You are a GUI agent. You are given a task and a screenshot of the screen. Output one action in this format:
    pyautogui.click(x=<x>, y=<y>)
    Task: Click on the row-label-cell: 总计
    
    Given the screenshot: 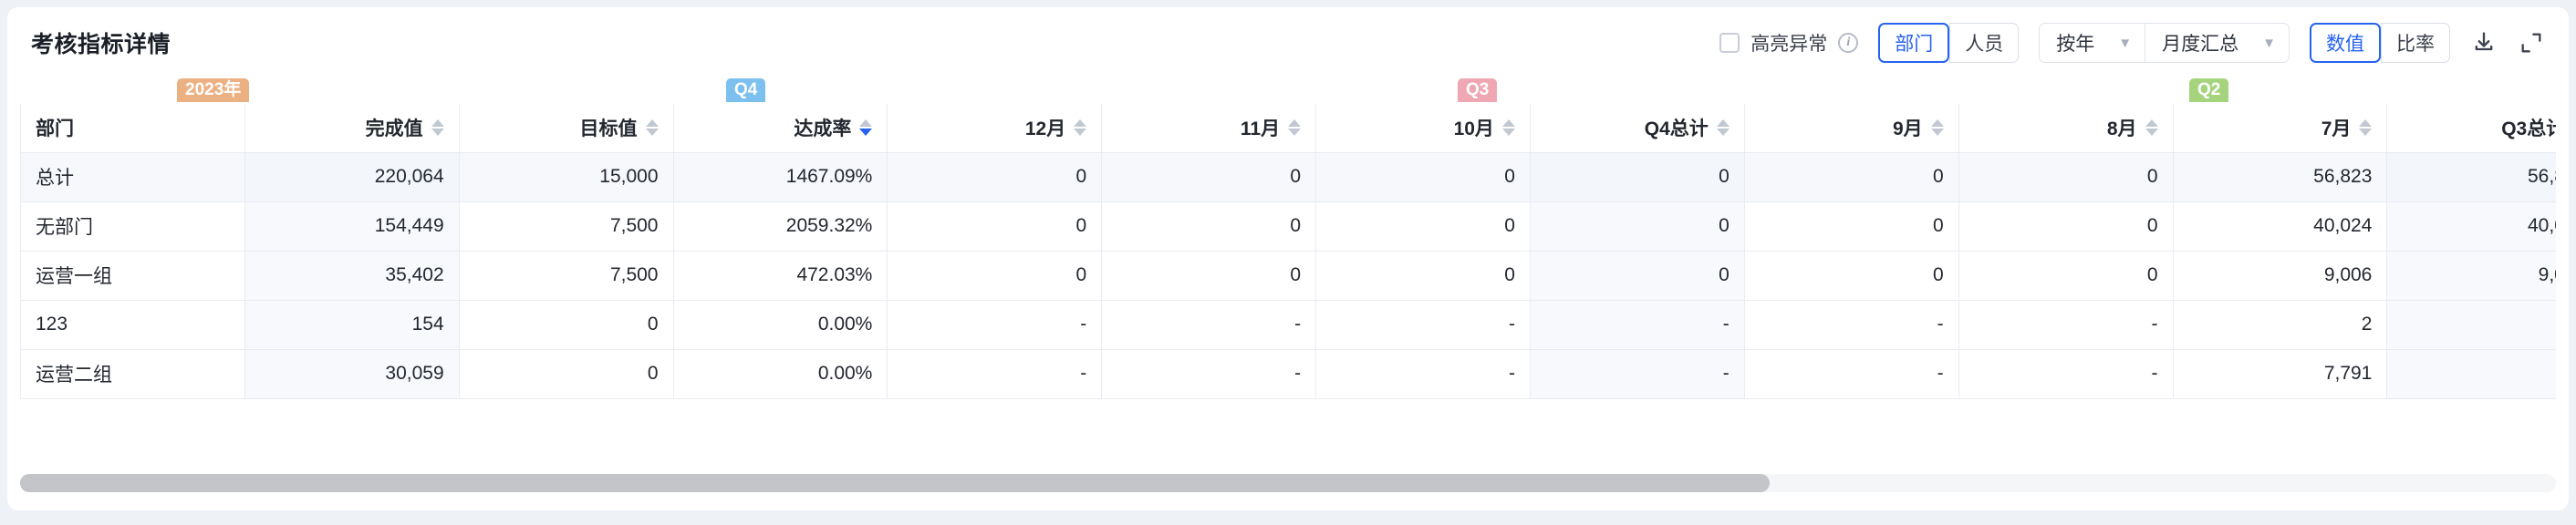 What is the action you would take?
    pyautogui.click(x=133, y=176)
    